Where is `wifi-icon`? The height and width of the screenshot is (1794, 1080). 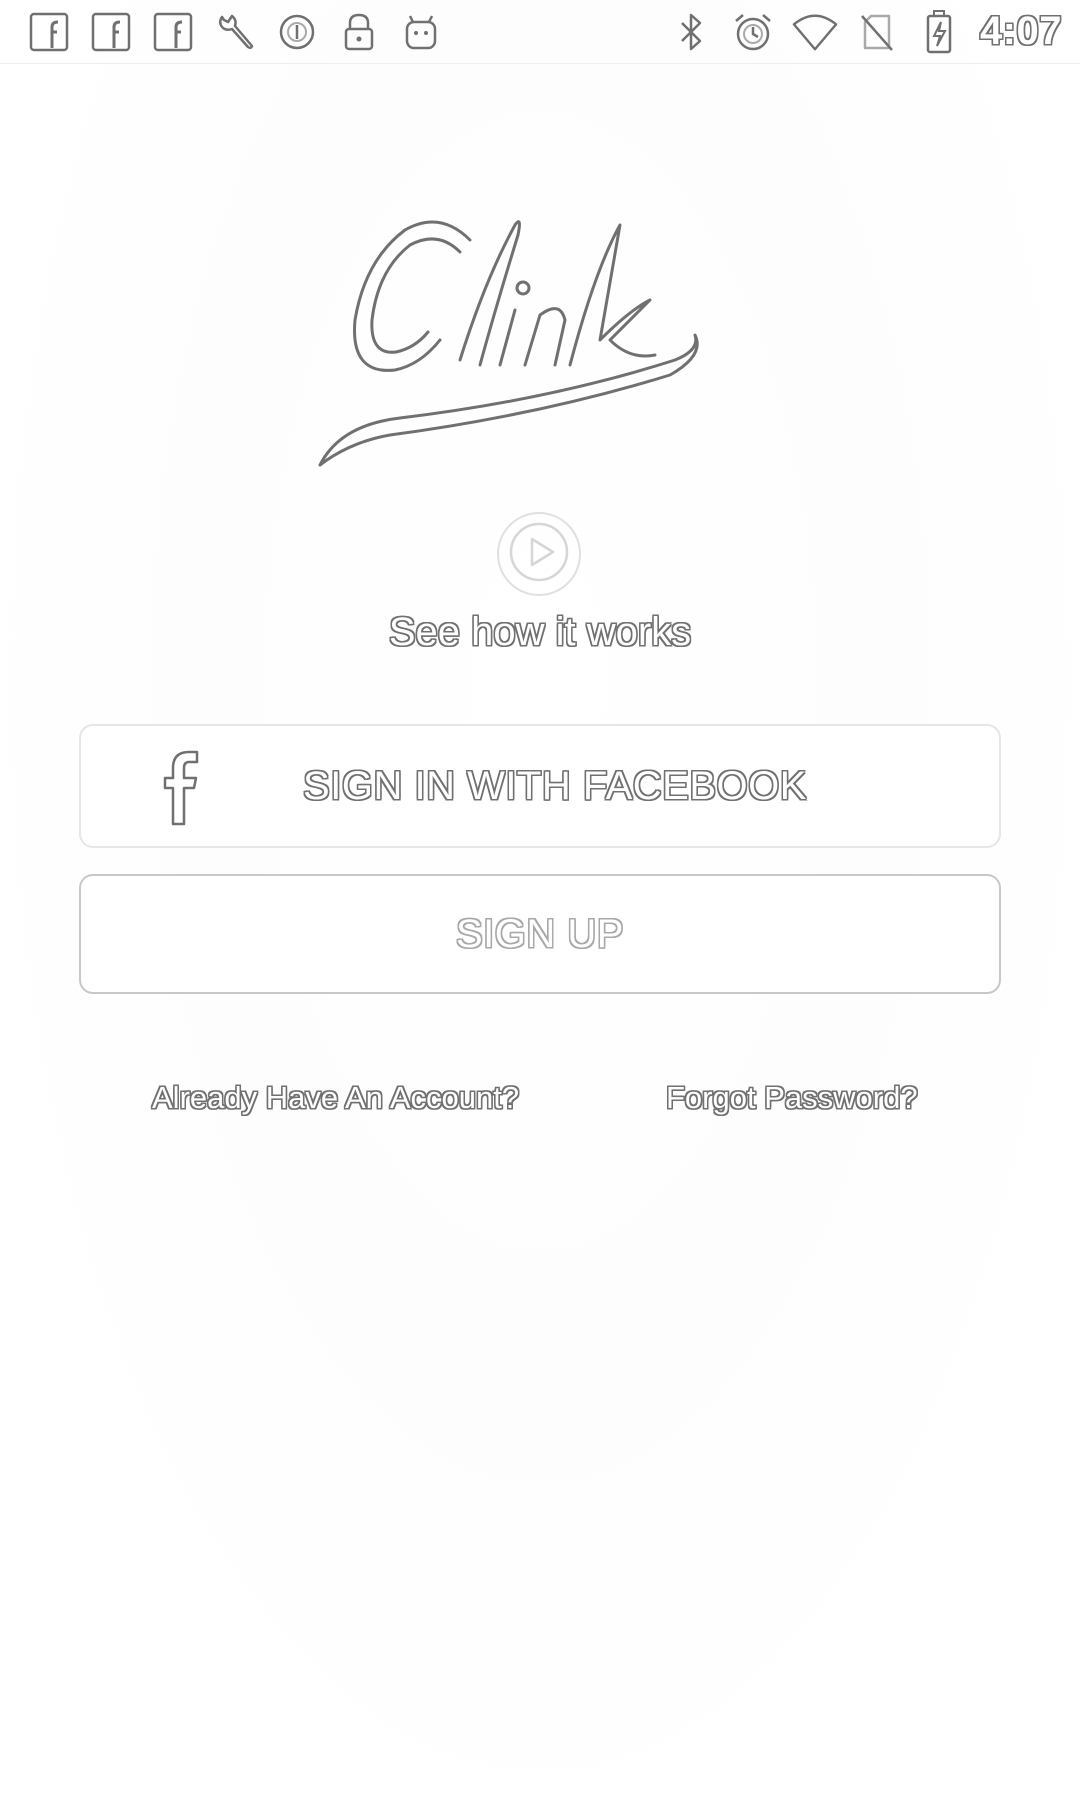
wifi-icon is located at coordinates (815, 32).